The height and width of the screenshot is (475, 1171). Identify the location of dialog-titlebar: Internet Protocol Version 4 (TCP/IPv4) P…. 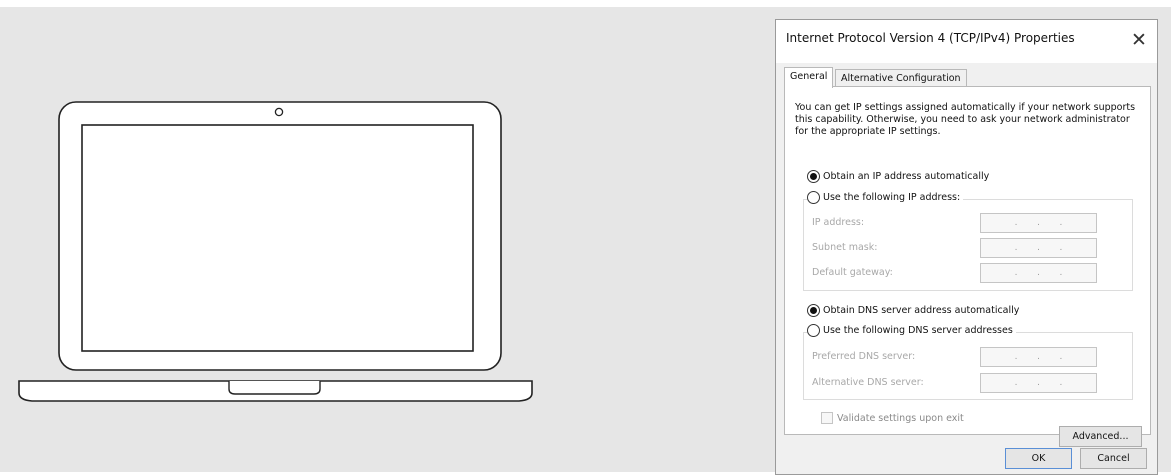
(966, 41).